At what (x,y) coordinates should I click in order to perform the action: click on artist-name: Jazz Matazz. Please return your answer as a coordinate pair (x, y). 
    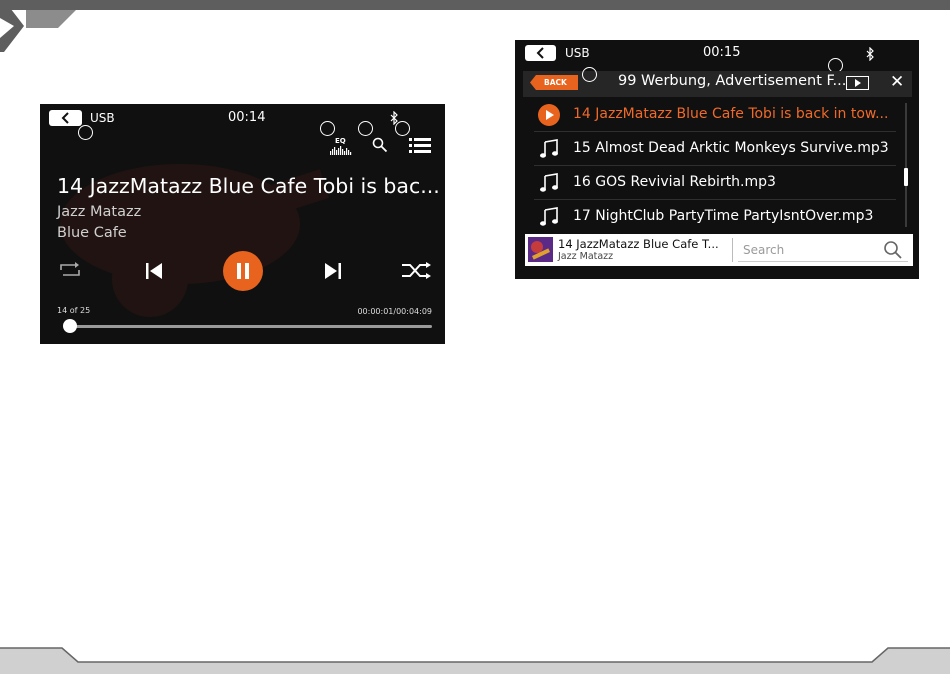
    Looking at the image, I should click on (99, 212).